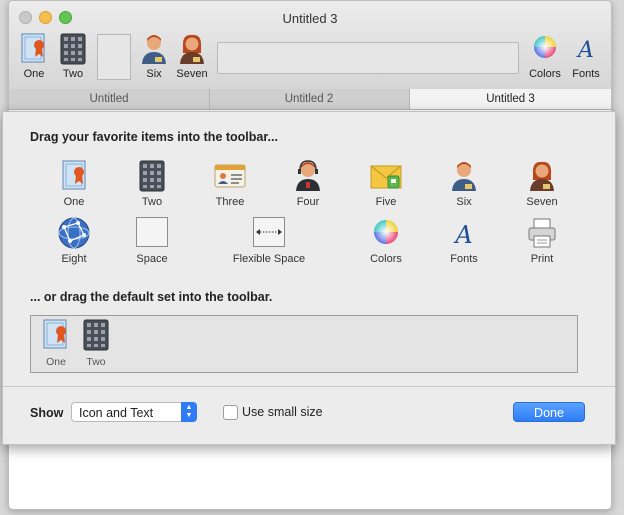 The image size is (624, 515). Describe the element at coordinates (304, 344) in the screenshot. I see `default-set-box: One Two` at that location.